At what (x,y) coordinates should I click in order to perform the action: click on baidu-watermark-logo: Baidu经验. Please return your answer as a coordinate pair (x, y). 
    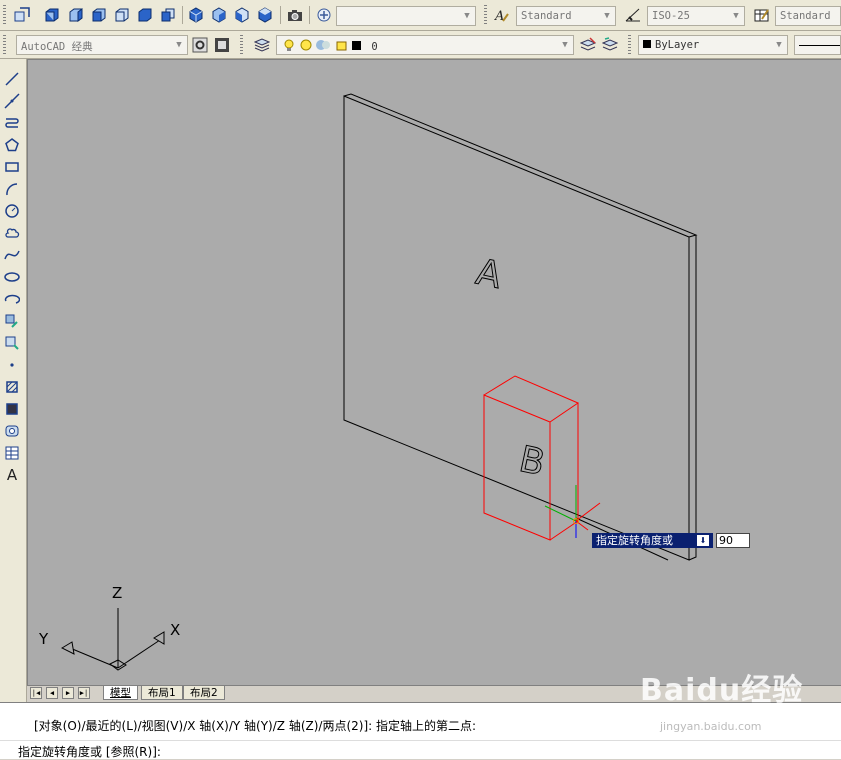
    Looking at the image, I should click on (722, 690).